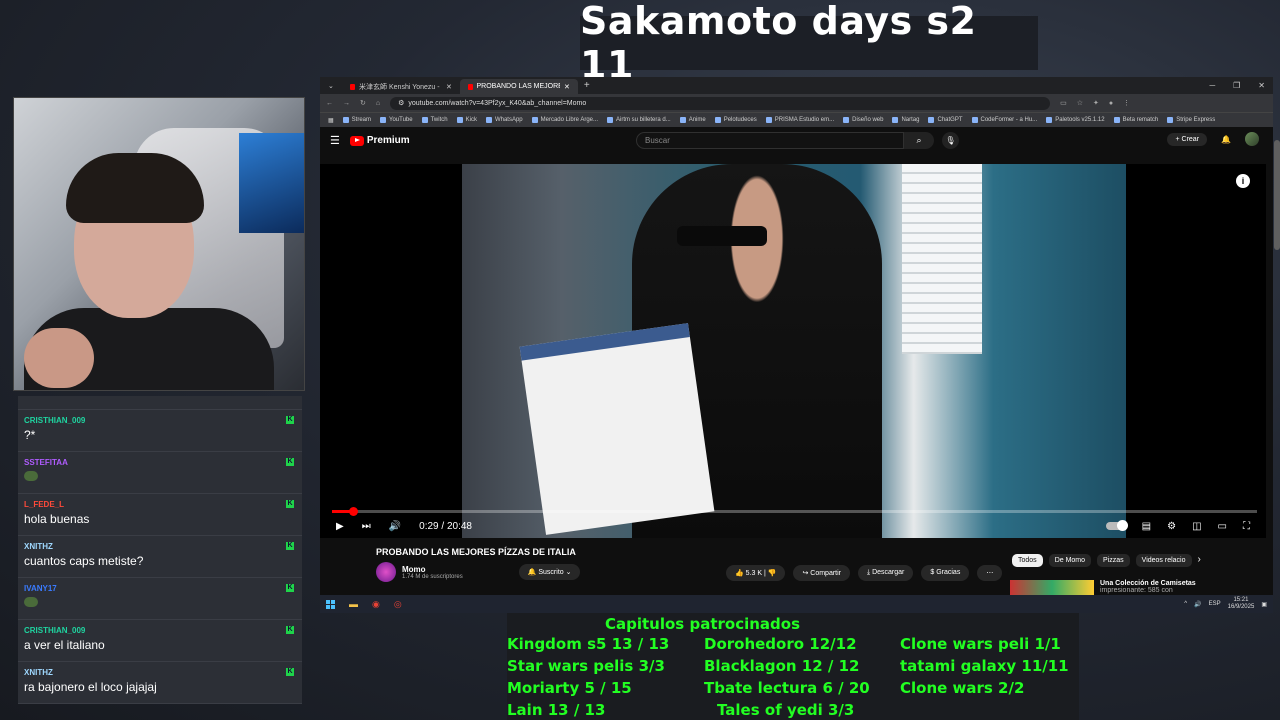 This screenshot has width=1280, height=720. What do you see at coordinates (1187, 139) in the screenshot?
I see `create-button: + Crear` at bounding box center [1187, 139].